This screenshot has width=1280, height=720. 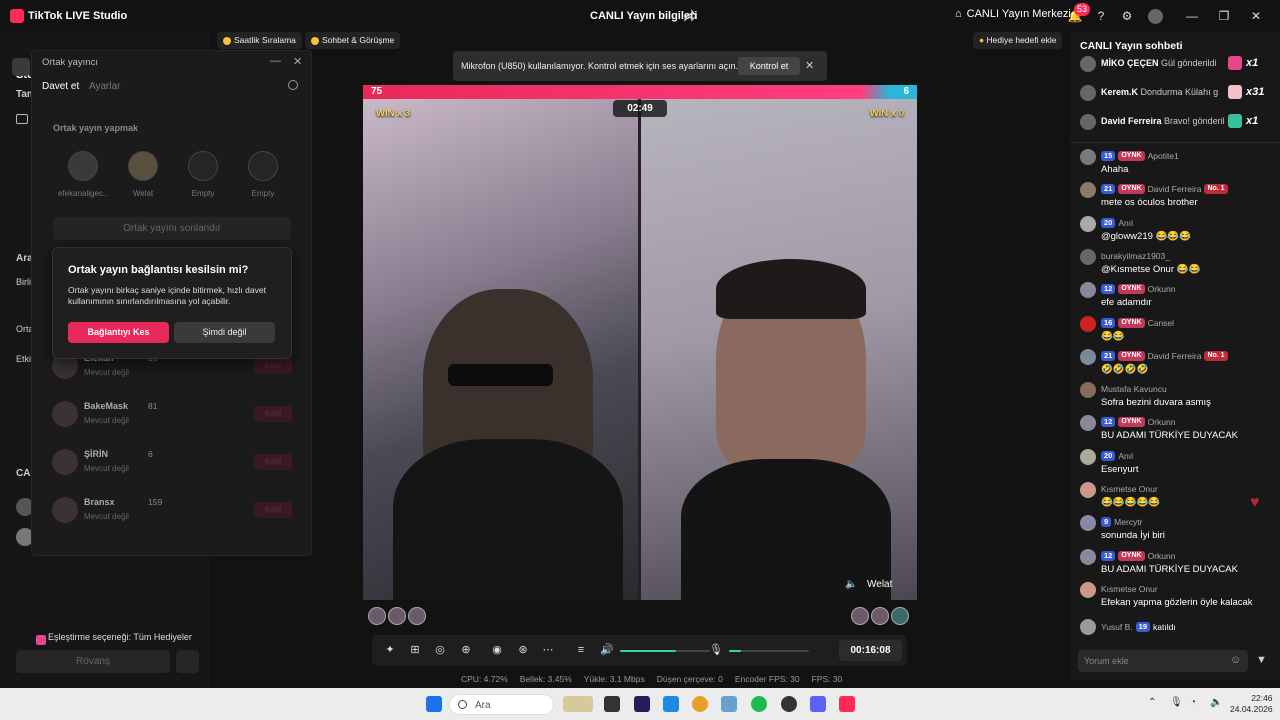 What do you see at coordinates (1131, 156) in the screenshot?
I see `fan-badge: OYNK` at bounding box center [1131, 156].